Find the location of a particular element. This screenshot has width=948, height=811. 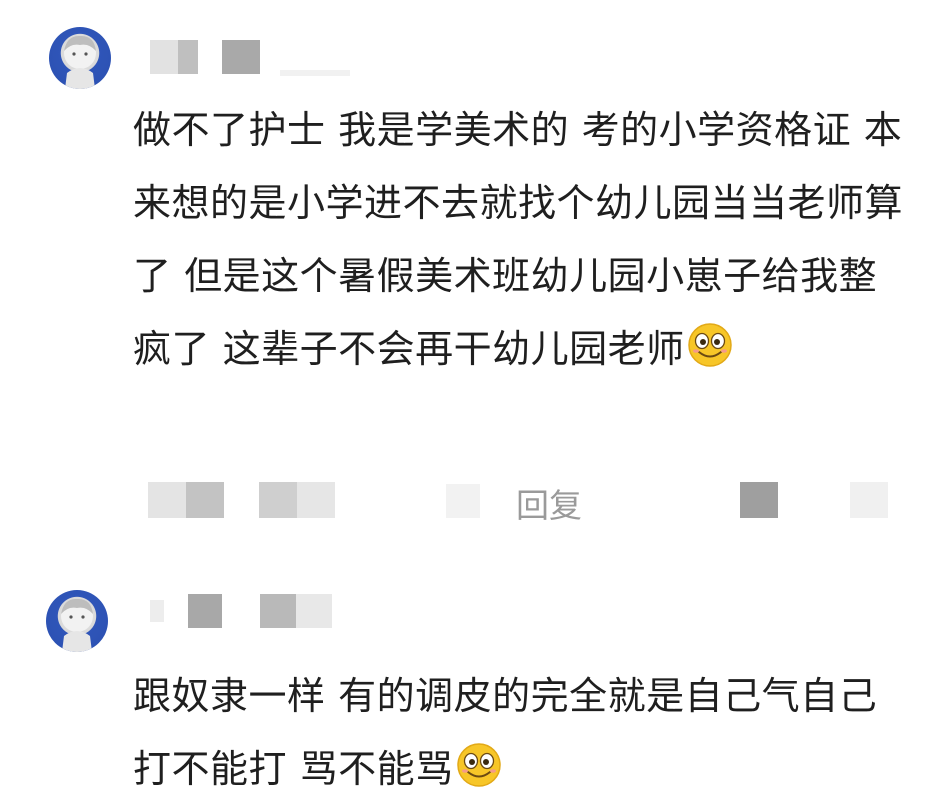

blurred-divider is located at coordinates (315, 73).